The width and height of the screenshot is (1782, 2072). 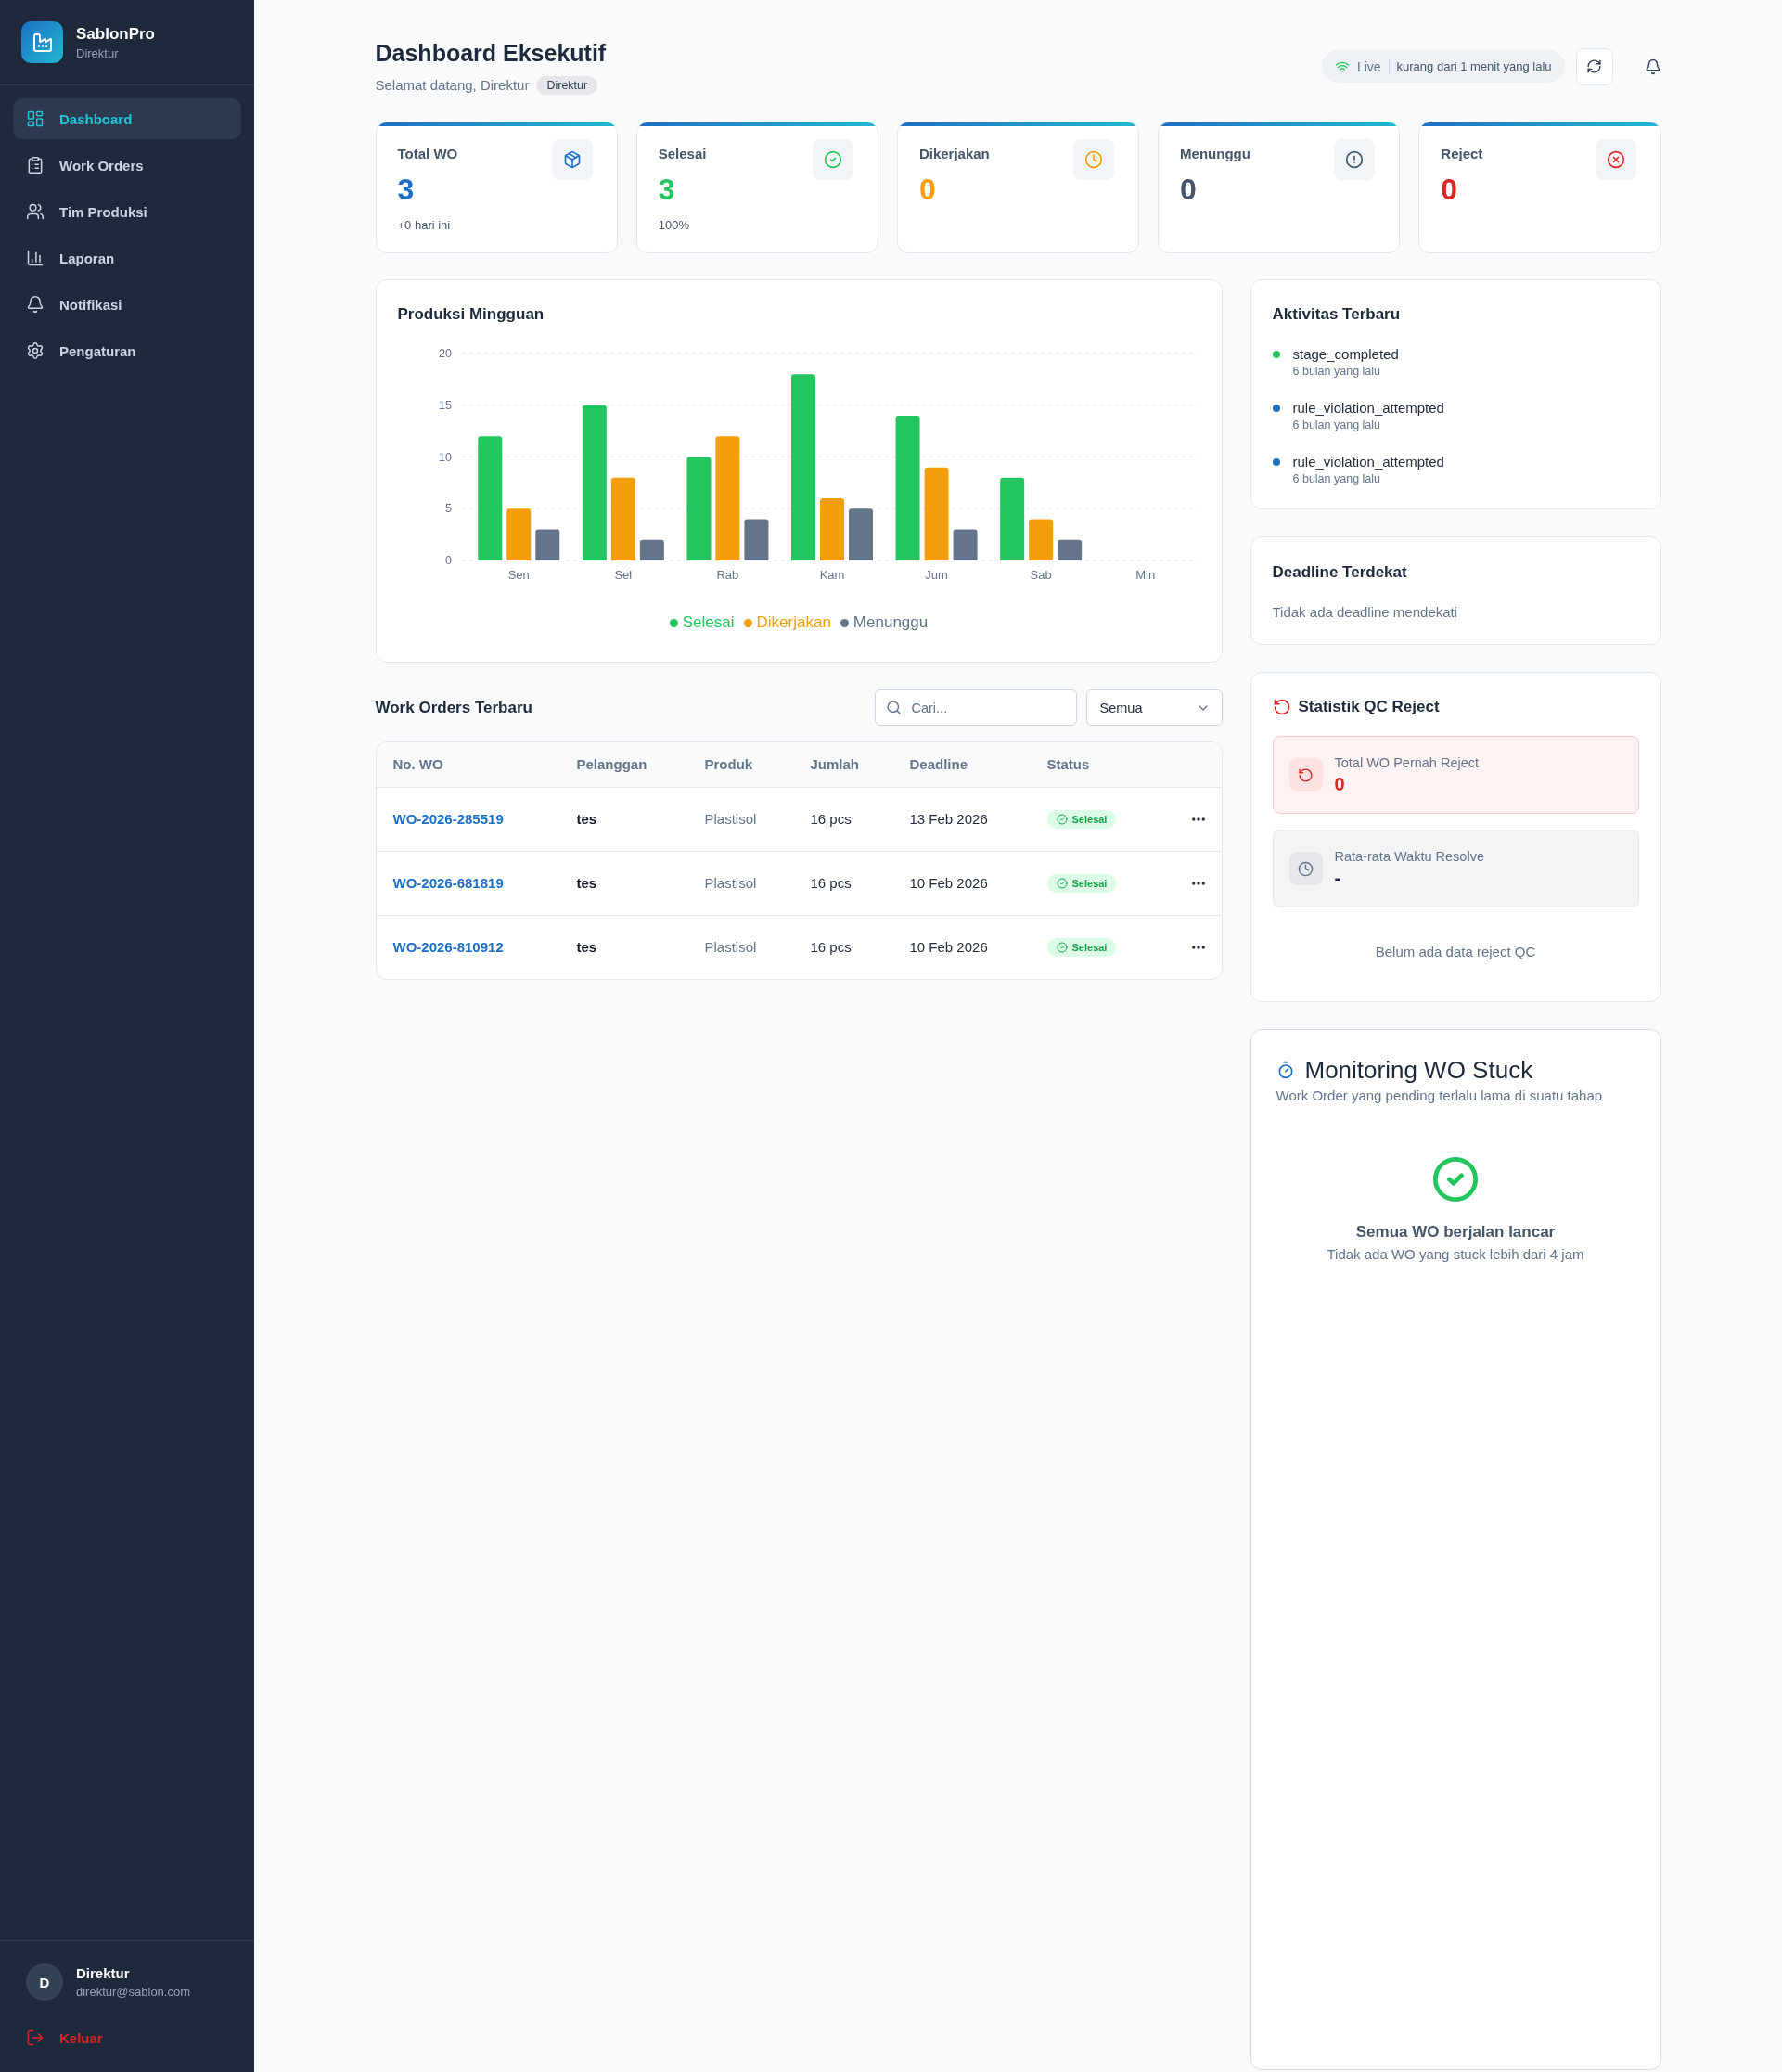 I want to click on x-axis-label: Jum, so click(x=936, y=575).